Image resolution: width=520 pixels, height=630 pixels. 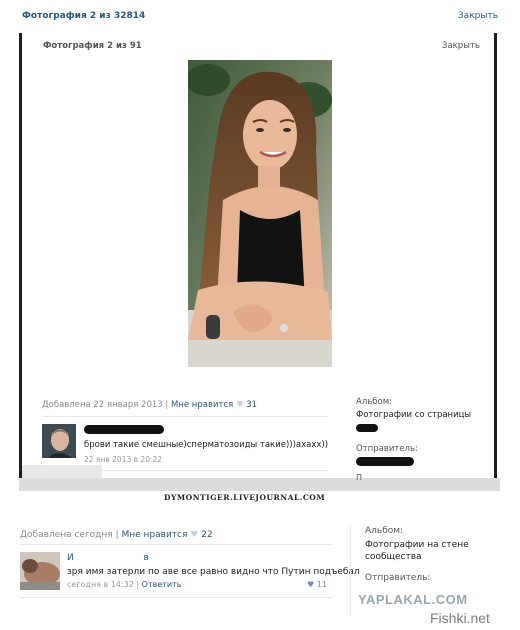 I want to click on livejournal-watermark: DYMONTIGER.LIVEJOURNAL.COM, so click(x=245, y=497).